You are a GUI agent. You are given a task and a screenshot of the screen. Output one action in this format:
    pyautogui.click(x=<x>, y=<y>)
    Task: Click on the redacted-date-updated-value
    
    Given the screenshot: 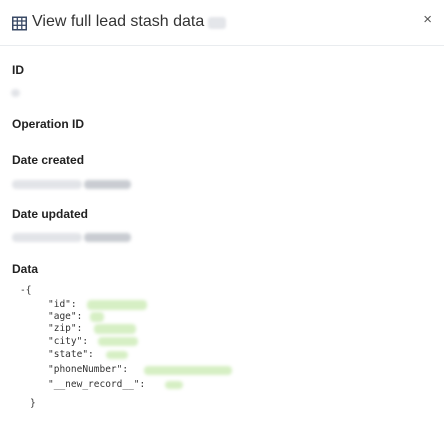 What is the action you would take?
    pyautogui.click(x=47, y=237)
    